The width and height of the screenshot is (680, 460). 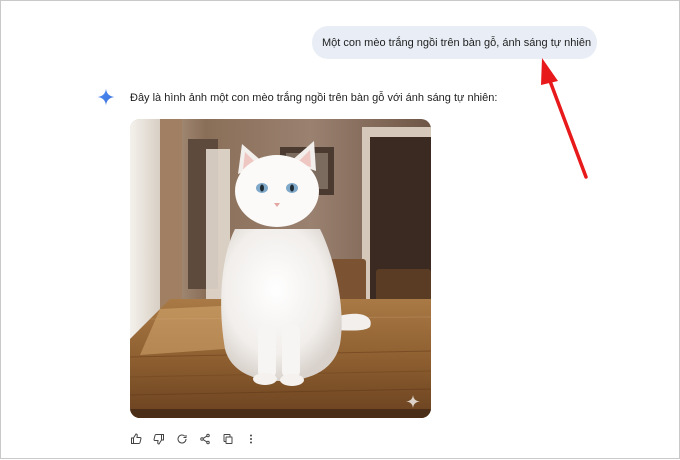 I want to click on more-vert-icon, so click(x=251, y=439).